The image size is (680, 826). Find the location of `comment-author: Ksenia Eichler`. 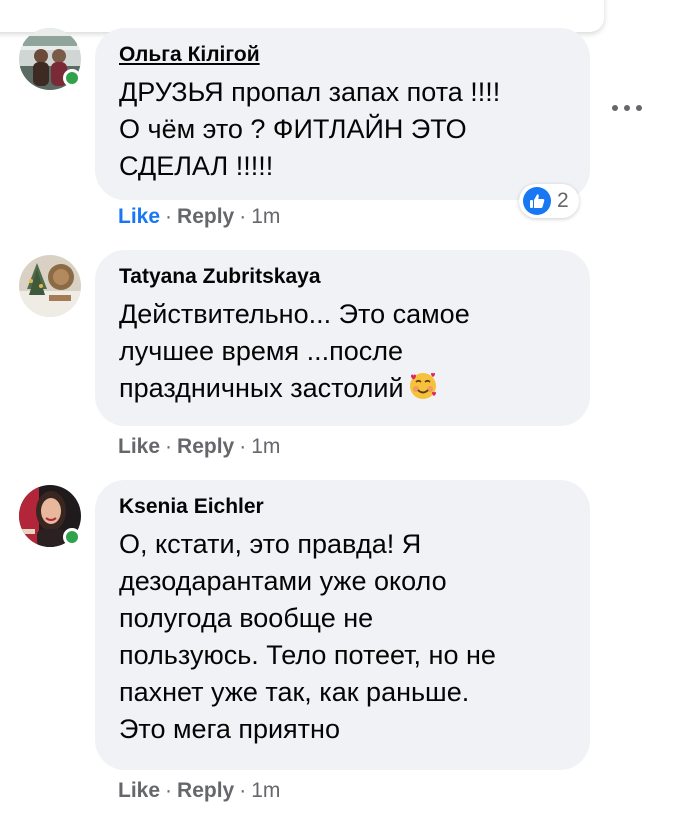

comment-author: Ksenia Eichler is located at coordinates (343, 507).